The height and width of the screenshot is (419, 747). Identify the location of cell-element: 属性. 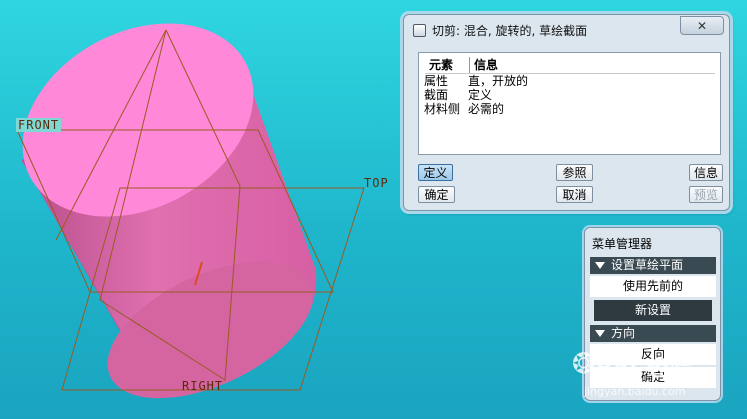
(436, 81).